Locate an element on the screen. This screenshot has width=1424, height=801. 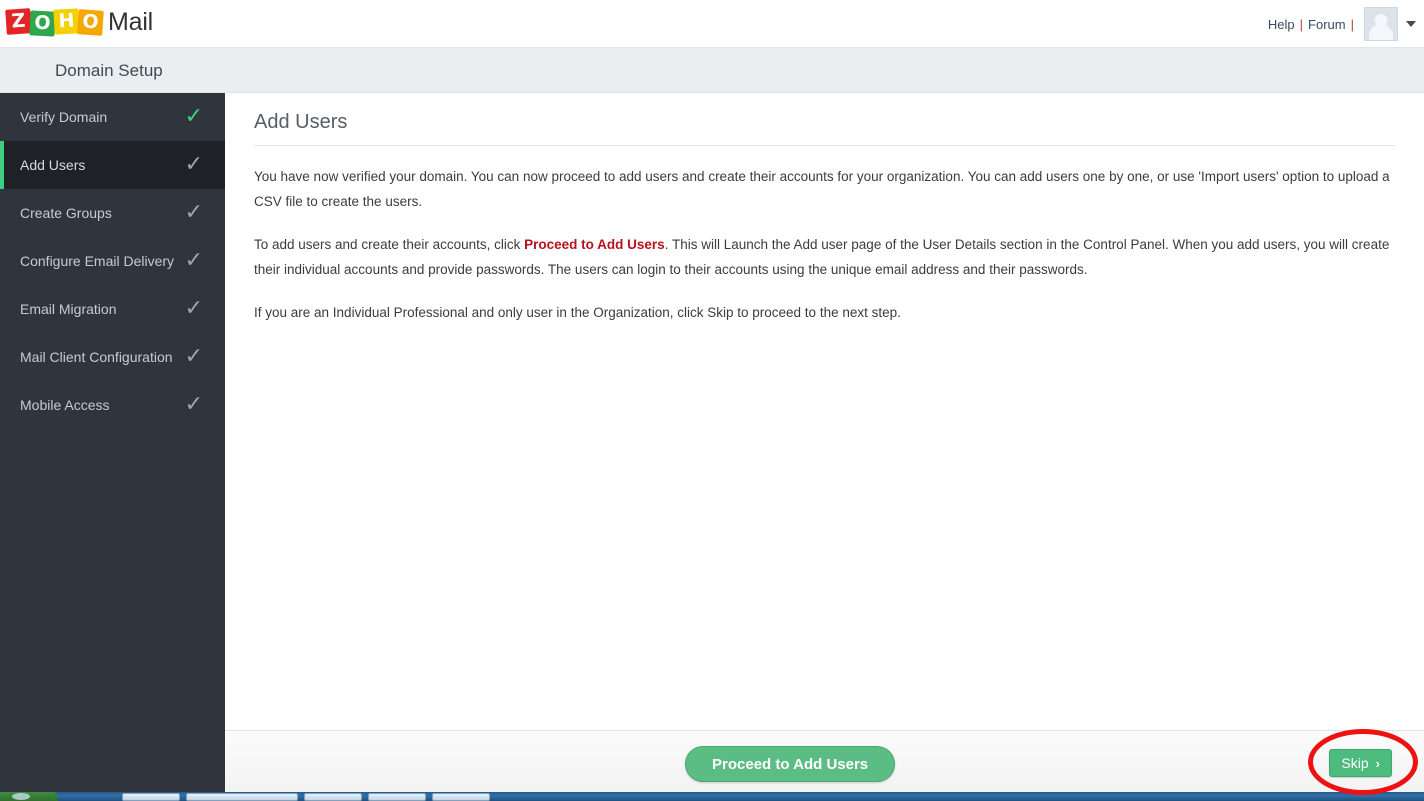
sidebar-footer-filler is located at coordinates (112, 761).